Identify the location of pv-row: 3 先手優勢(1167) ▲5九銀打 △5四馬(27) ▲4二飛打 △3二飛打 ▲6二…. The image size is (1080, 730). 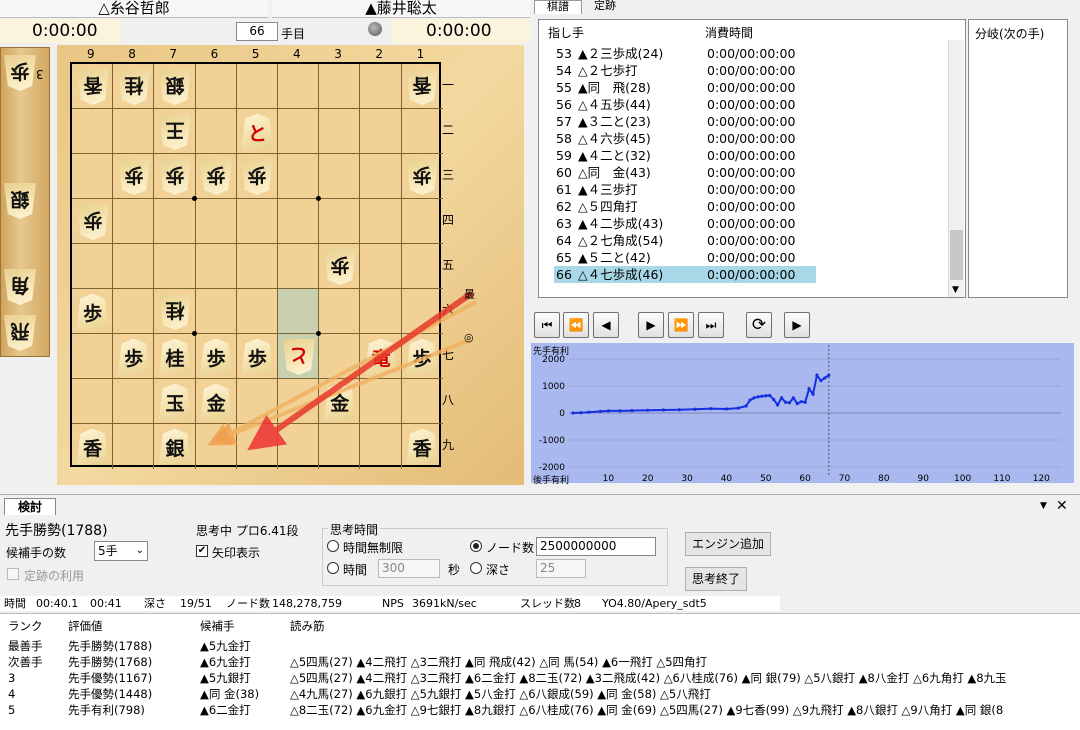
(540, 678).